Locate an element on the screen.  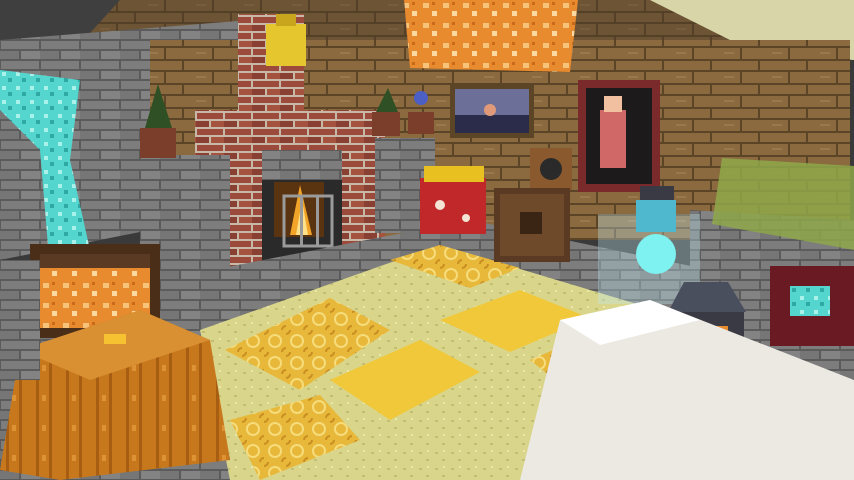
painting-landscape is located at coordinates (492, 111).